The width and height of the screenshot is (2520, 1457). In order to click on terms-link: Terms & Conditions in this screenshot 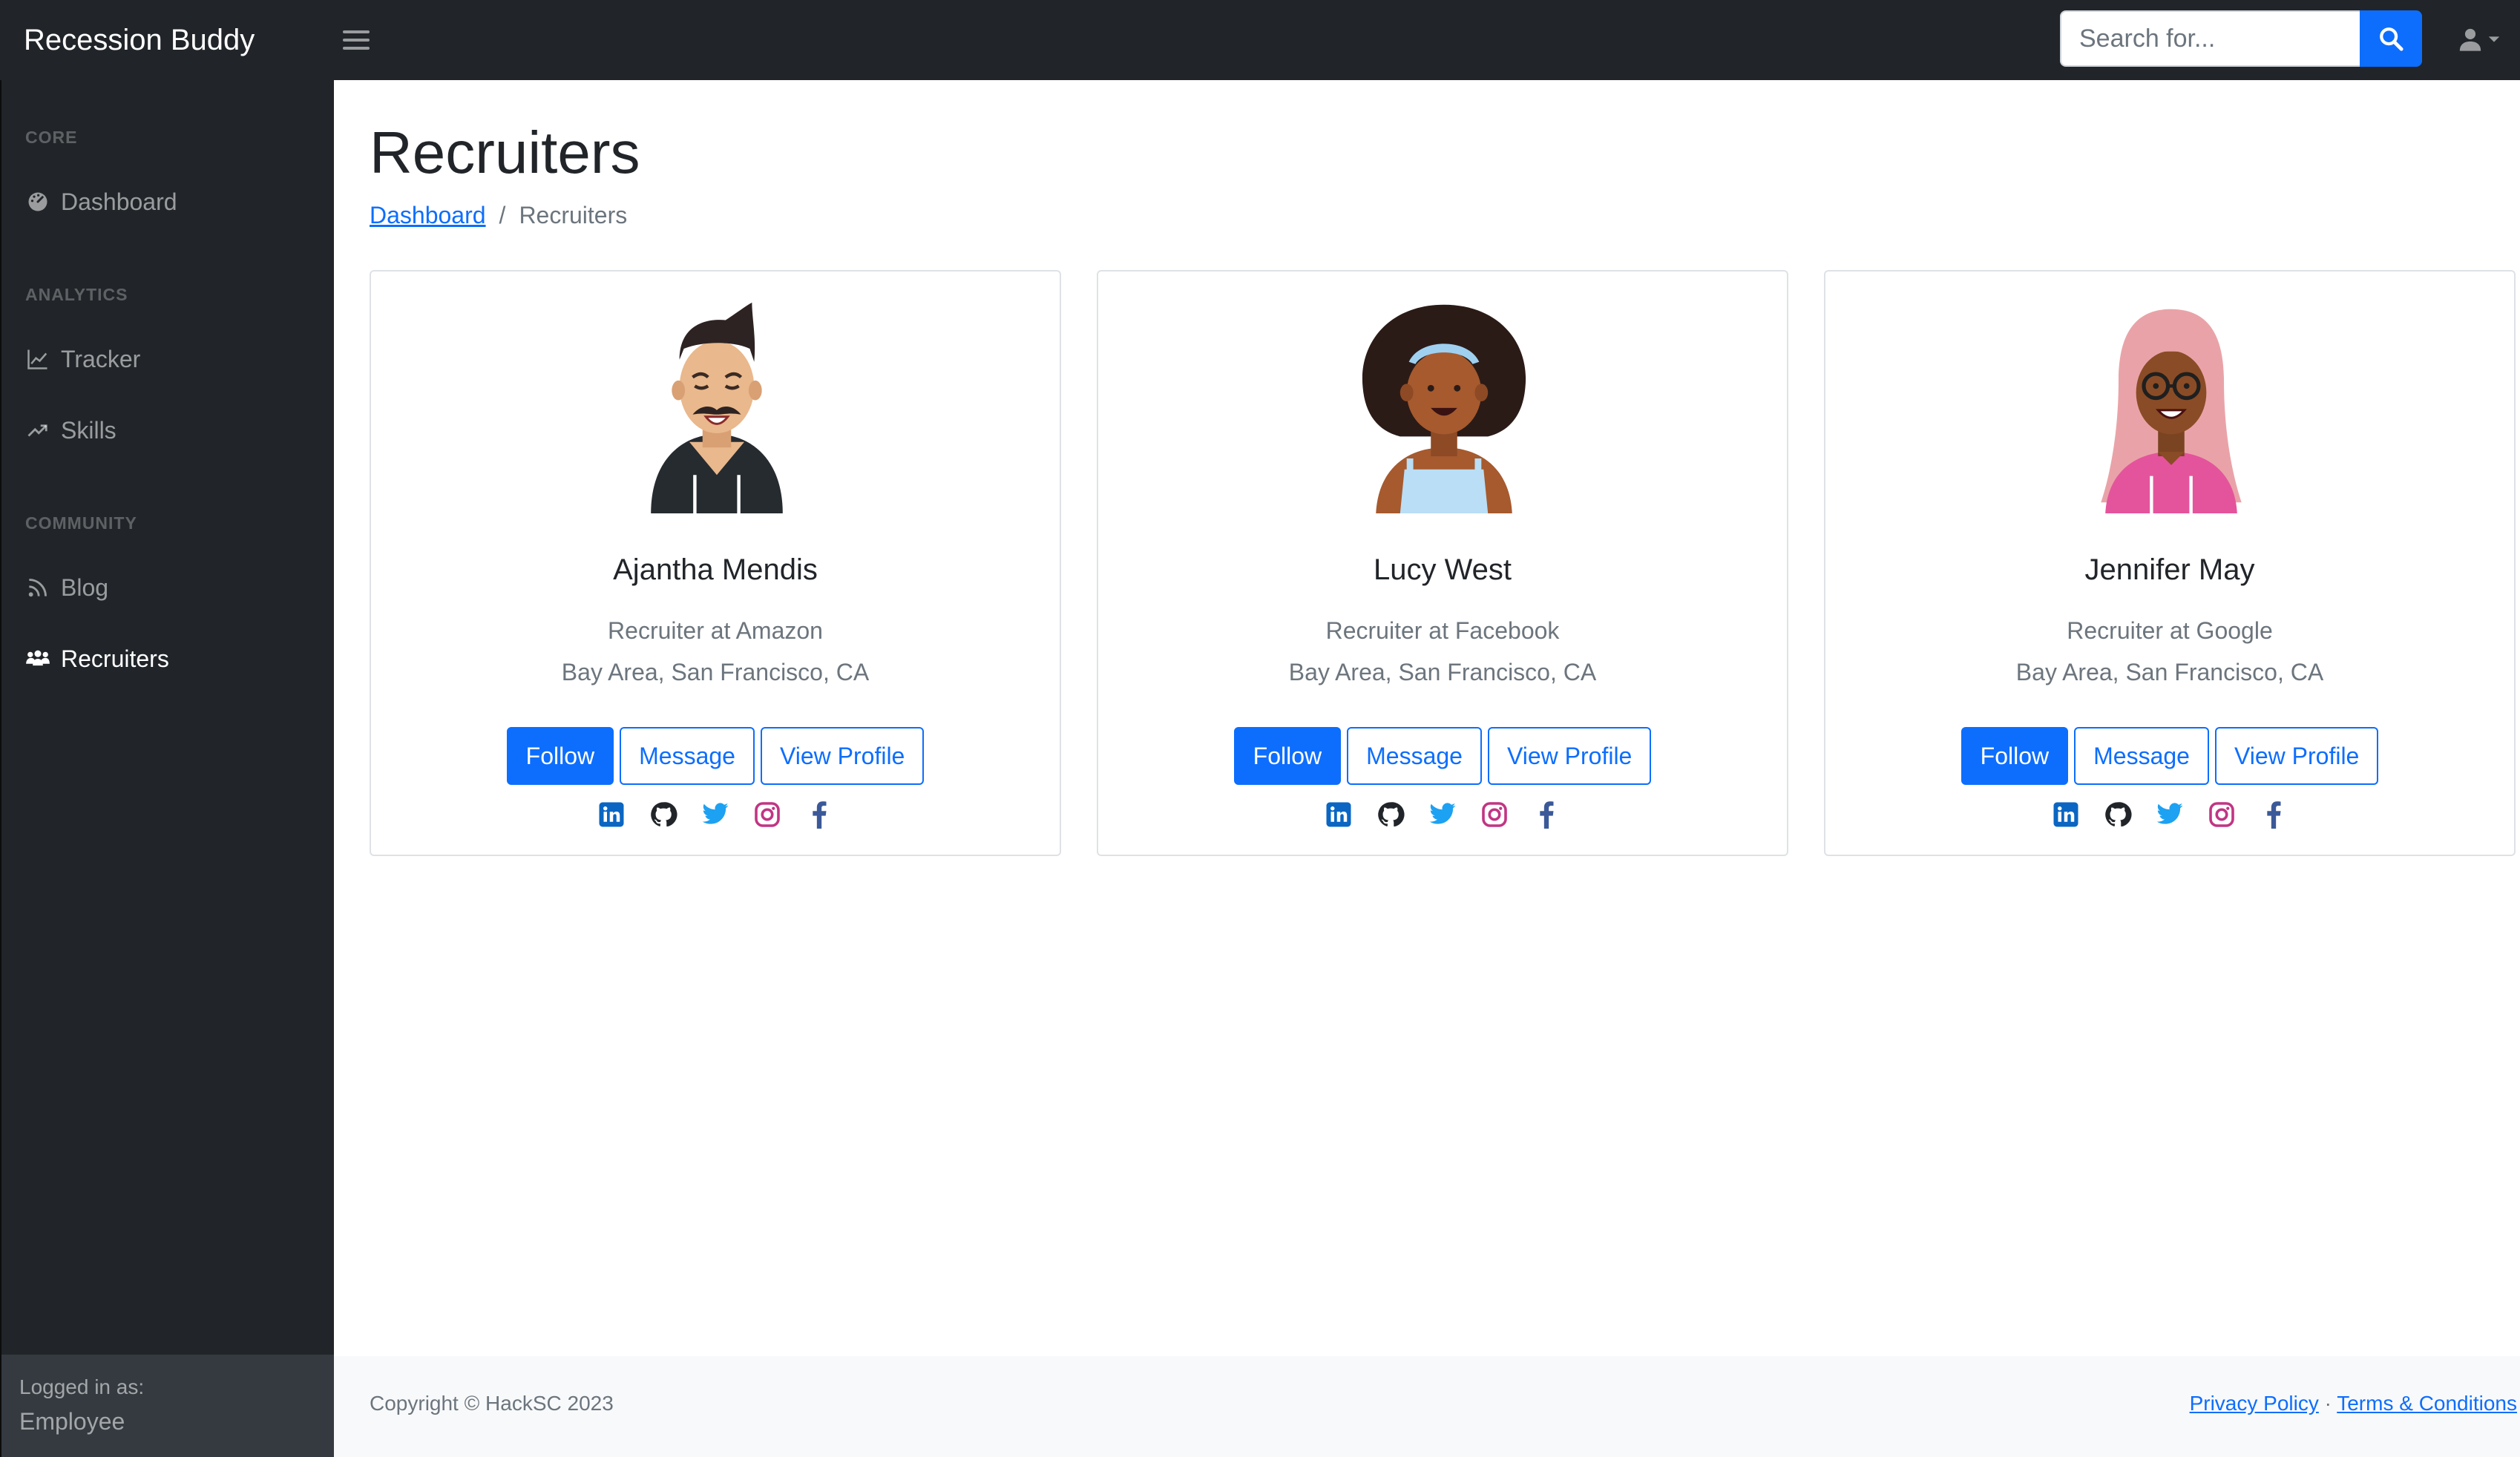, I will do `click(2427, 1403)`.